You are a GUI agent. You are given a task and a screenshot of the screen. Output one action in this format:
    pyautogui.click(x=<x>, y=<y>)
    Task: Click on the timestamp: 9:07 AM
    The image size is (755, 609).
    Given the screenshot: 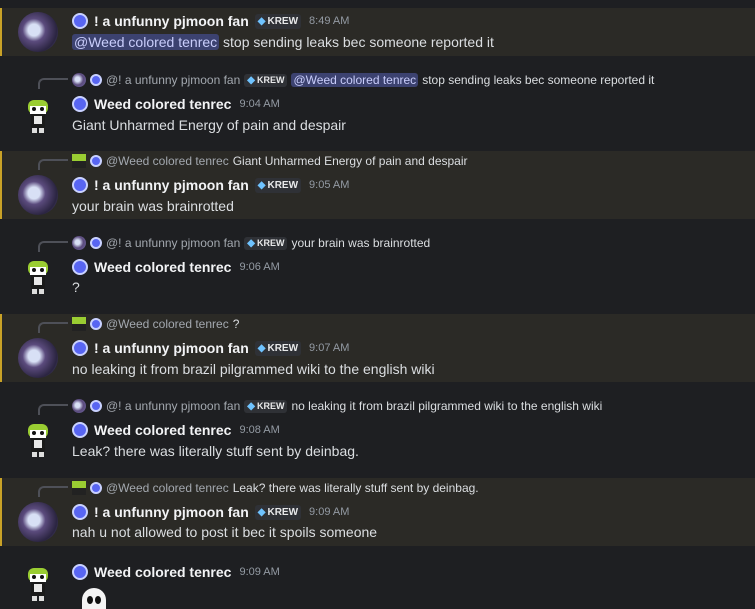 What is the action you would take?
    pyautogui.click(x=329, y=348)
    